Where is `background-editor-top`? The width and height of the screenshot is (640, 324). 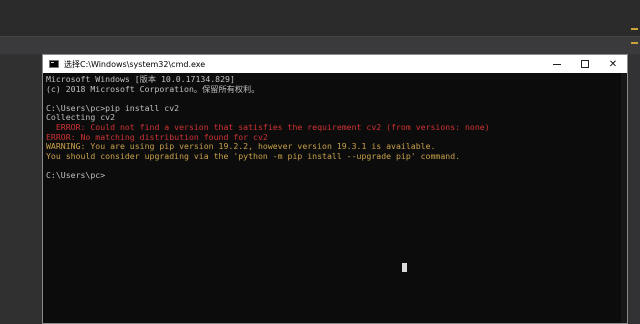
background-editor-top is located at coordinates (320, 18).